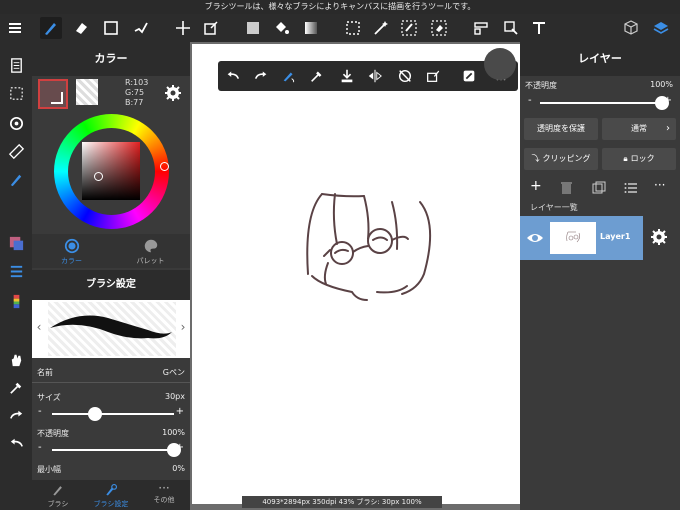  I want to click on layers-icon, so click(661, 28).